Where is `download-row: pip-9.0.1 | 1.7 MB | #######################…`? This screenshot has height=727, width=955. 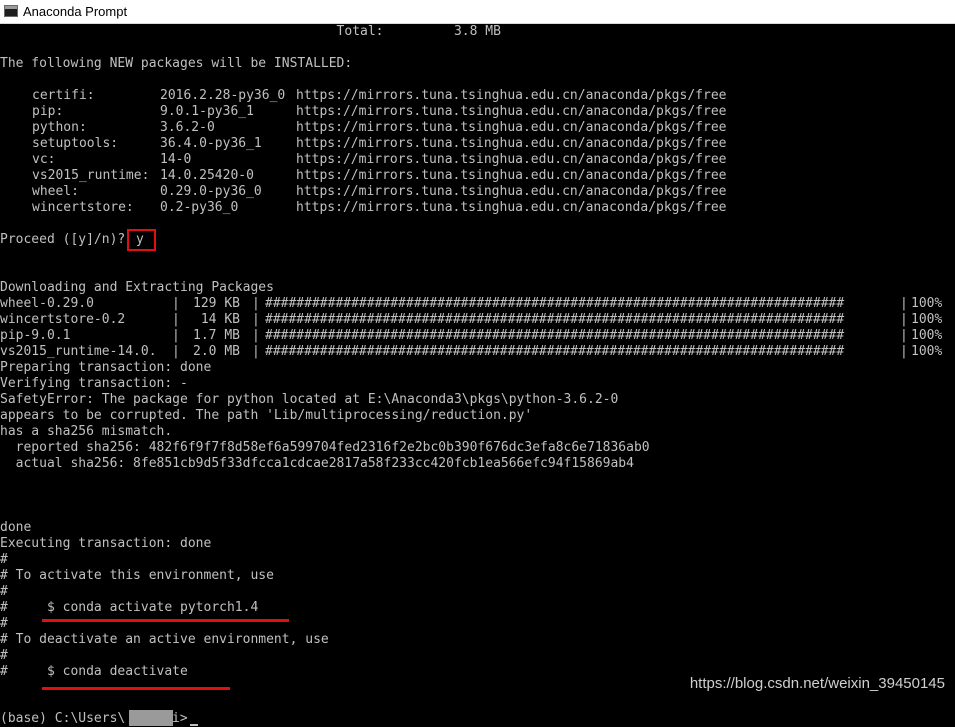 download-row: pip-9.0.1 | 1.7 MB | #######################… is located at coordinates (477, 336).